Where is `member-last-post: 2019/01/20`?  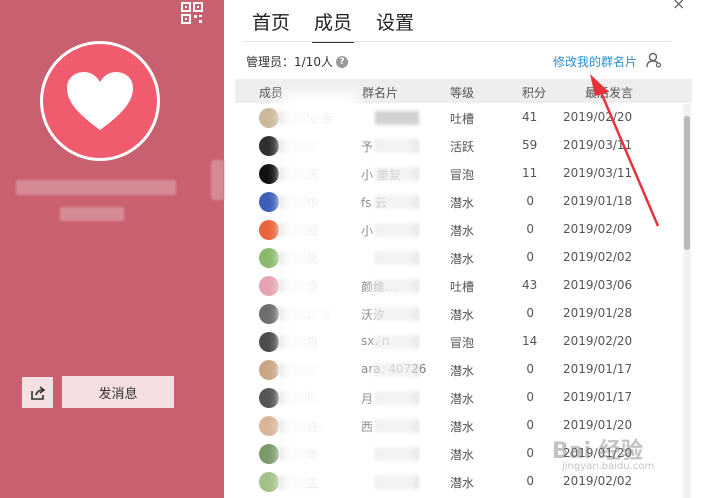 member-last-post: 2019/01/20 is located at coordinates (598, 425).